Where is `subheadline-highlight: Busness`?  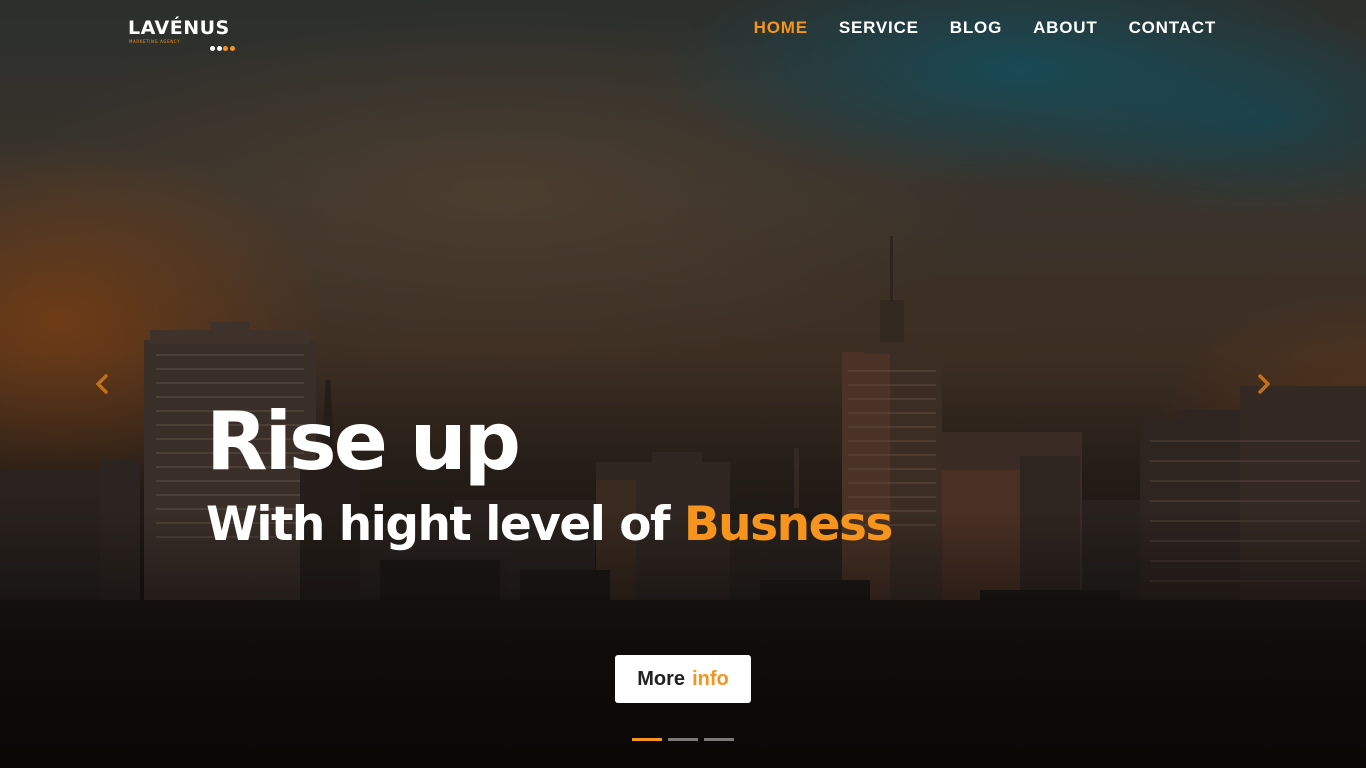
subheadline-highlight: Busness is located at coordinates (788, 524).